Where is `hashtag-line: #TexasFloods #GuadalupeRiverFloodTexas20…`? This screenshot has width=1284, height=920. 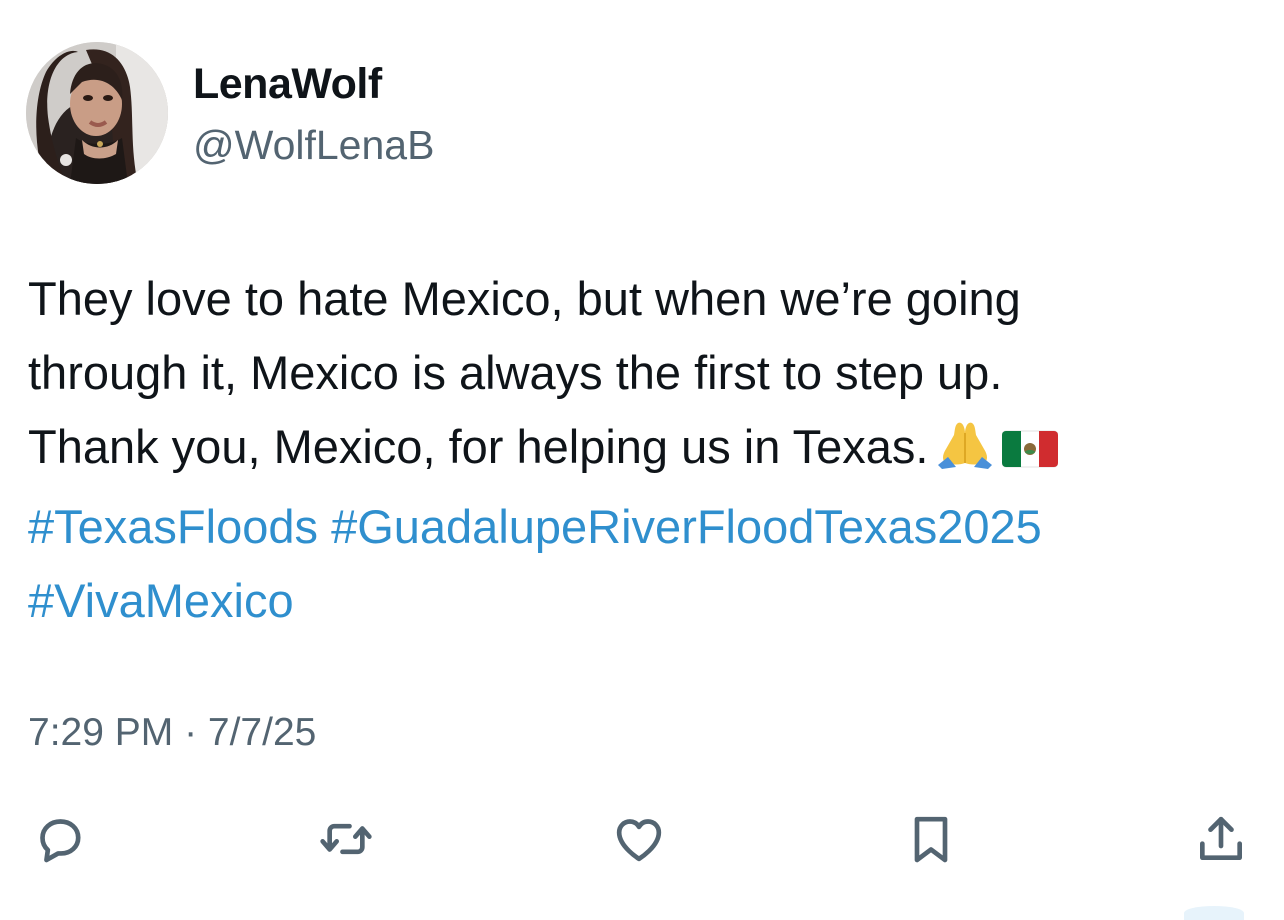 hashtag-line: #TexasFloods #GuadalupeRiverFloodTexas20… is located at coordinates (643, 527).